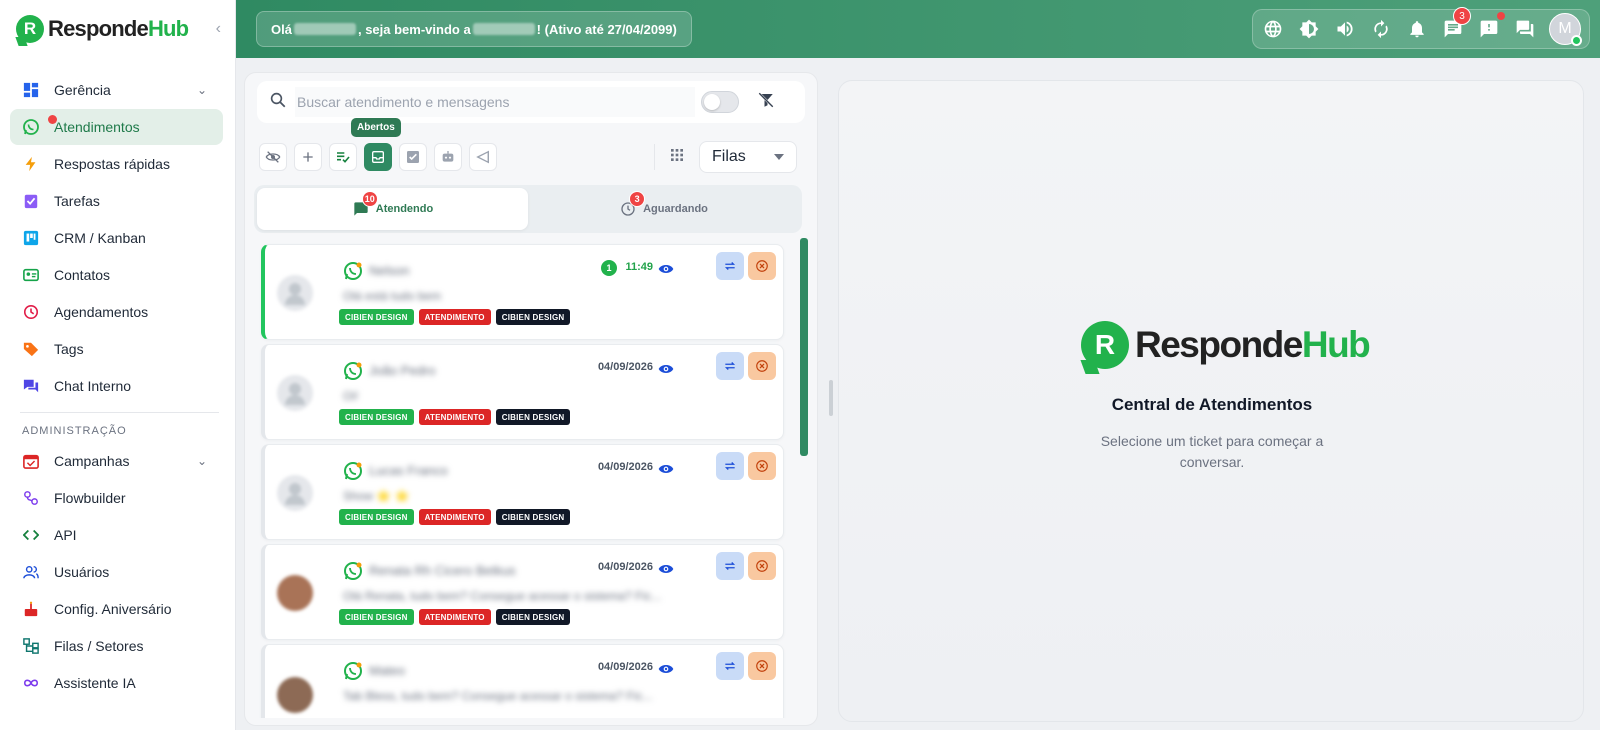  Describe the element at coordinates (116, 386) in the screenshot. I see `sidebar-item-chat-interno: Chat Interno` at that location.